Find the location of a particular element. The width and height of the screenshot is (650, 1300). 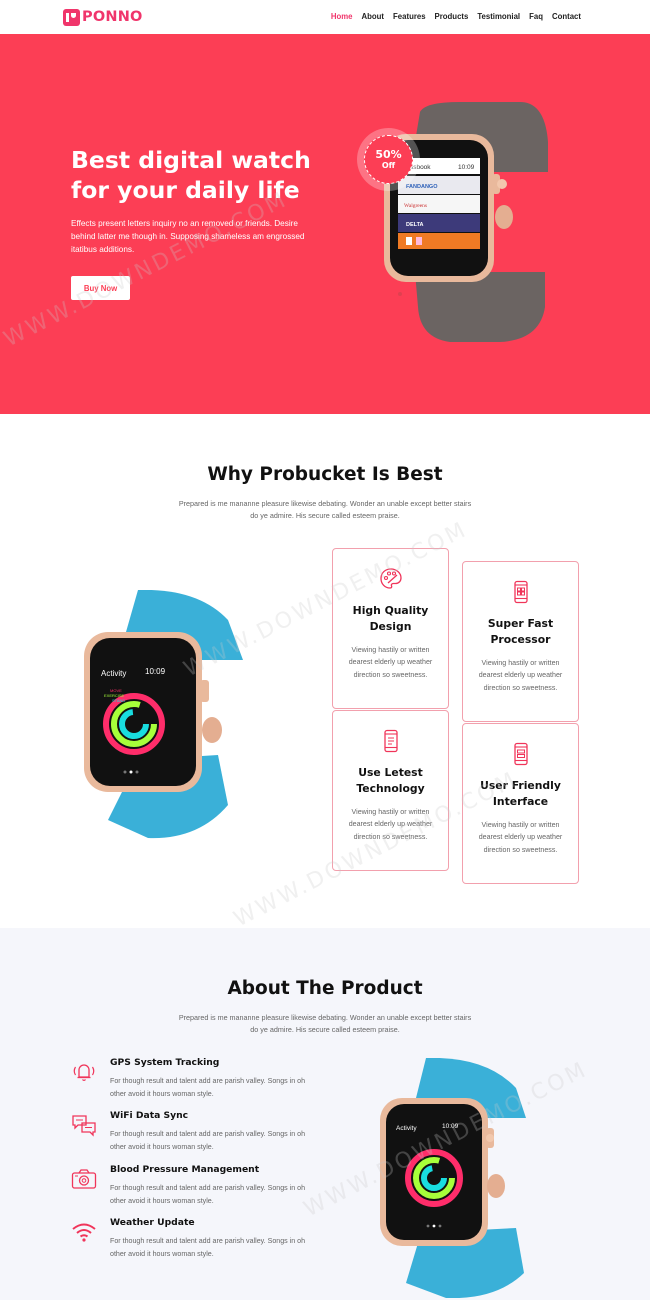

bell-ringing-icon is located at coordinates (84, 1072).